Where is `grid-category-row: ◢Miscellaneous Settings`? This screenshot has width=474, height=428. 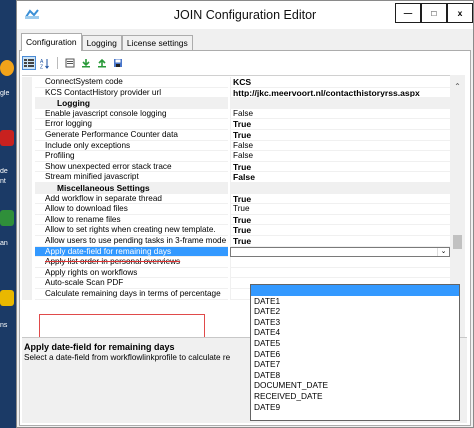 grid-category-row: ◢Miscellaneous Settings is located at coordinates (236, 188).